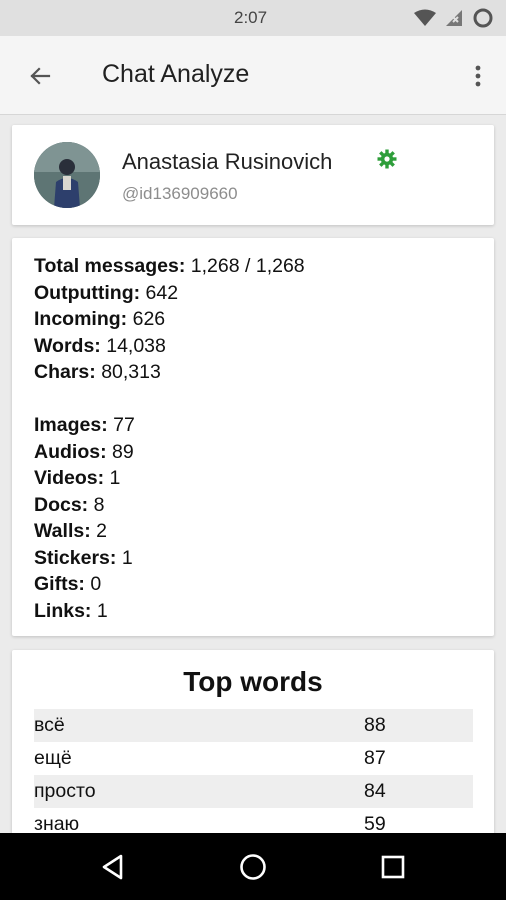 This screenshot has height=900, width=506. I want to click on page-title: Chat Analyze, so click(176, 74).